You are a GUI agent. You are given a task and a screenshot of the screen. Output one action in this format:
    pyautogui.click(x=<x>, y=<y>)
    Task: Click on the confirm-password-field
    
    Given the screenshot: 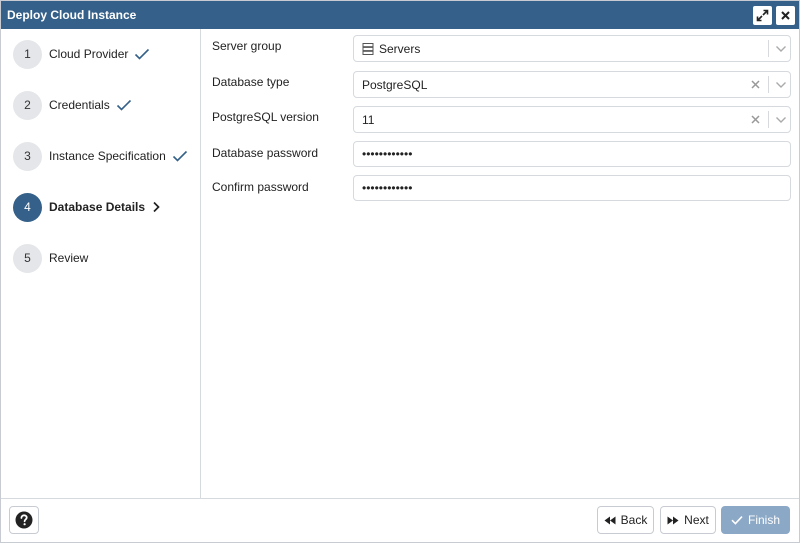 What is the action you would take?
    pyautogui.click(x=572, y=188)
    